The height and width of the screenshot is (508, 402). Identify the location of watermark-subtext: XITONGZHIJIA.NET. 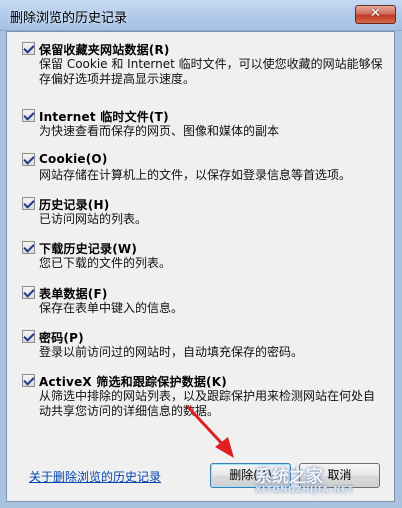
(305, 489).